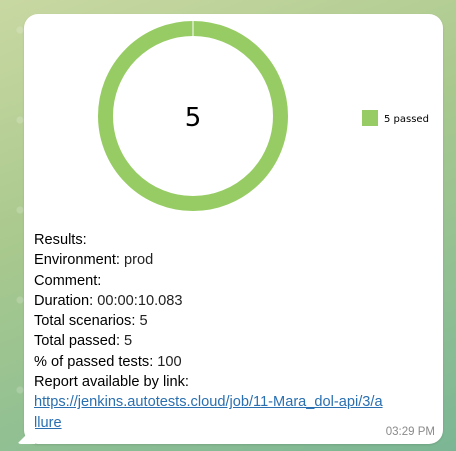 The height and width of the screenshot is (451, 456). I want to click on total-passed-row: Total passed: 5, so click(83, 341).